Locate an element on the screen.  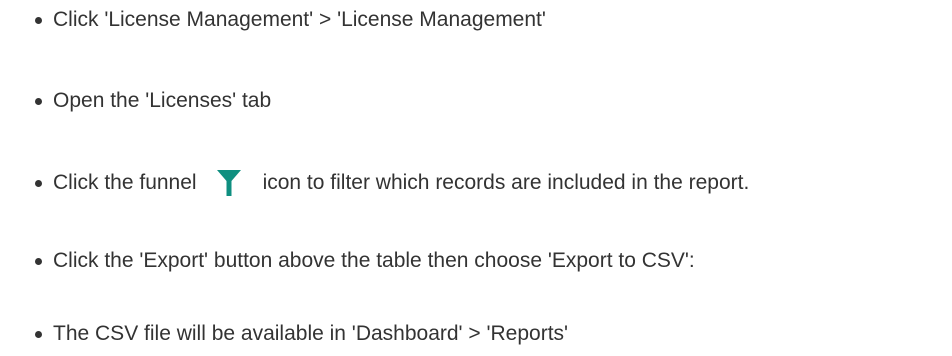
instruction-text-before-icon: Click the funnel is located at coordinates (125, 182).